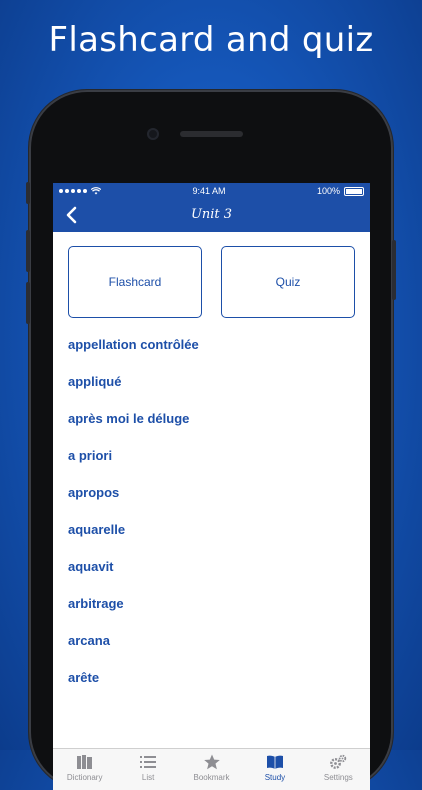 This screenshot has height=790, width=422. Describe the element at coordinates (211, 777) in the screenshot. I see `tab-label: Bookmark` at that location.